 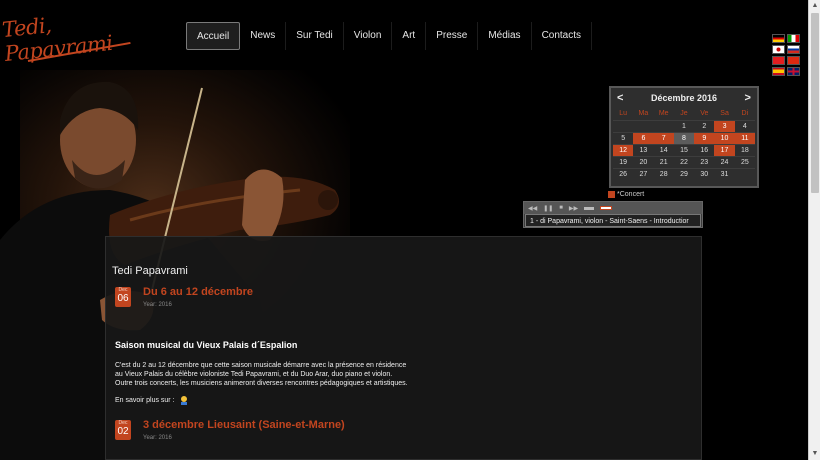 I want to click on calendar-day: 23, so click(x=704, y=162).